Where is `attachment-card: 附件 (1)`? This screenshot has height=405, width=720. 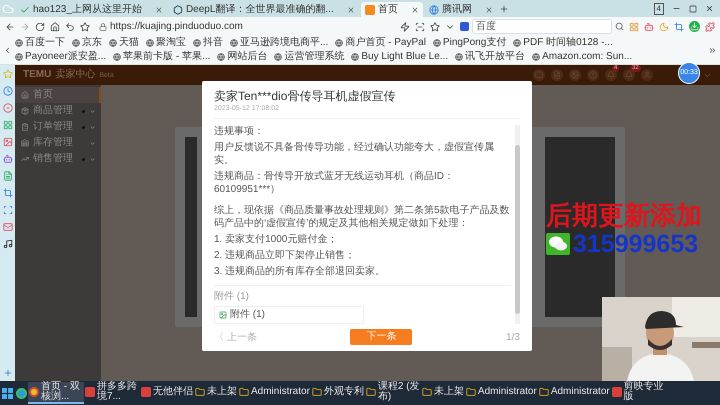 attachment-card: 附件 (1) is located at coordinates (289, 315).